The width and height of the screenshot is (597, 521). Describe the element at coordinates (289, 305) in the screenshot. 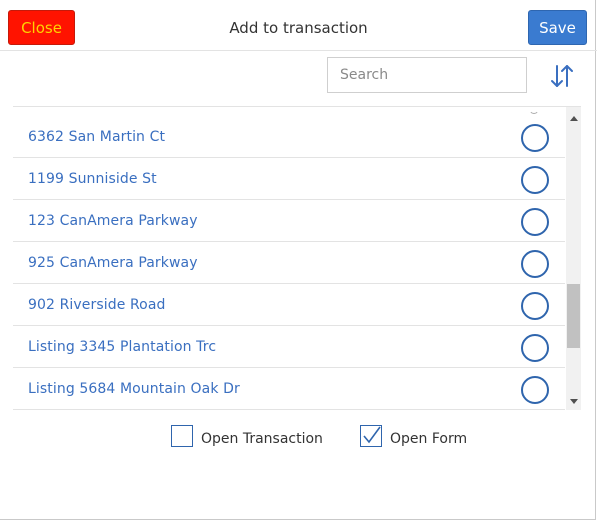

I see `list-item: 902 Riverside Road` at that location.